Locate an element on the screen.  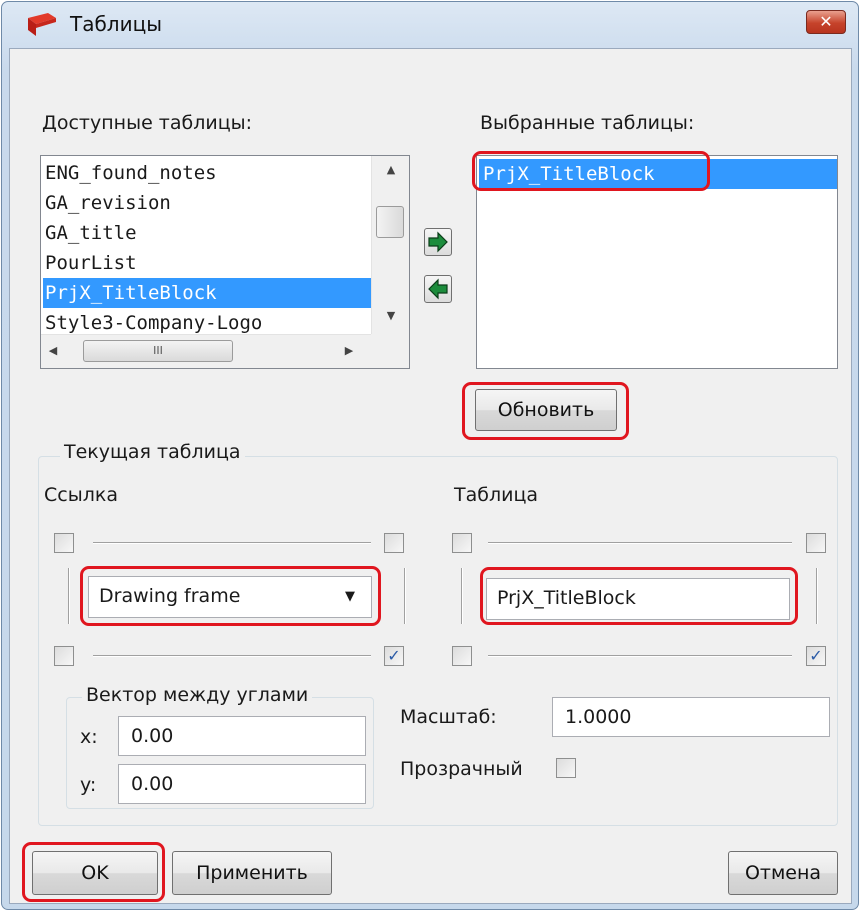
cancel-button: Отмена is located at coordinates (783, 873).